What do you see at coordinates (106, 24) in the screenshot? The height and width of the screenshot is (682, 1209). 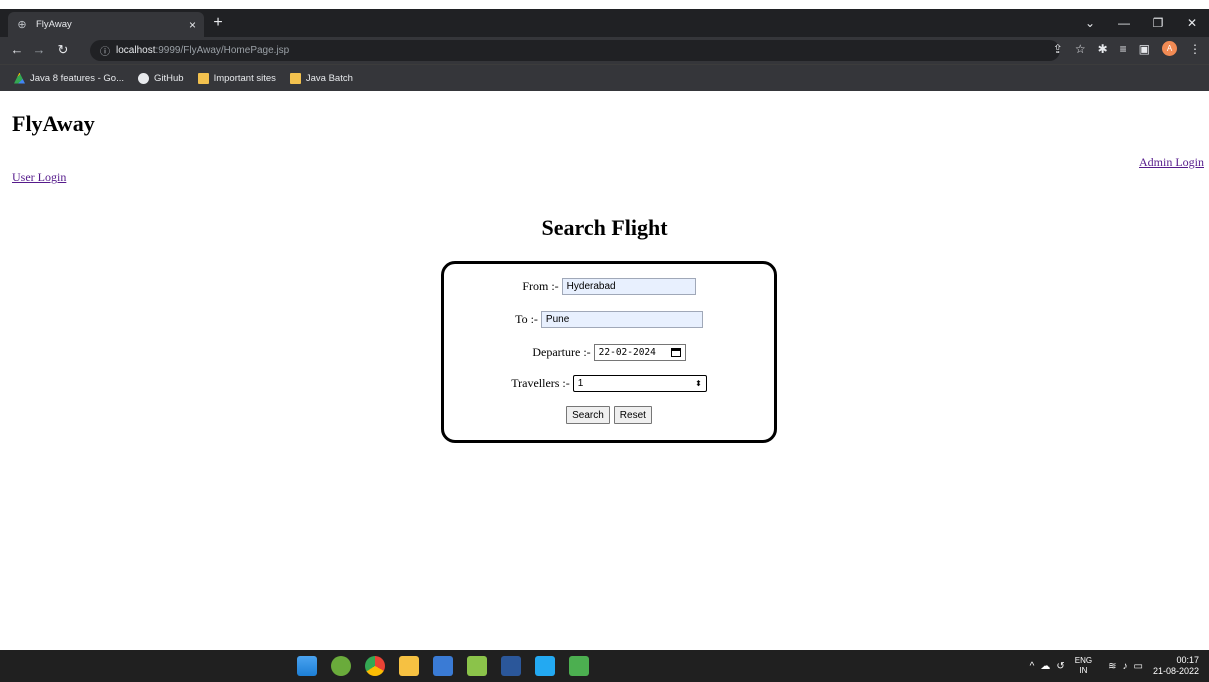 I see `browser-tab: ⊕ FlyAway ×` at bounding box center [106, 24].